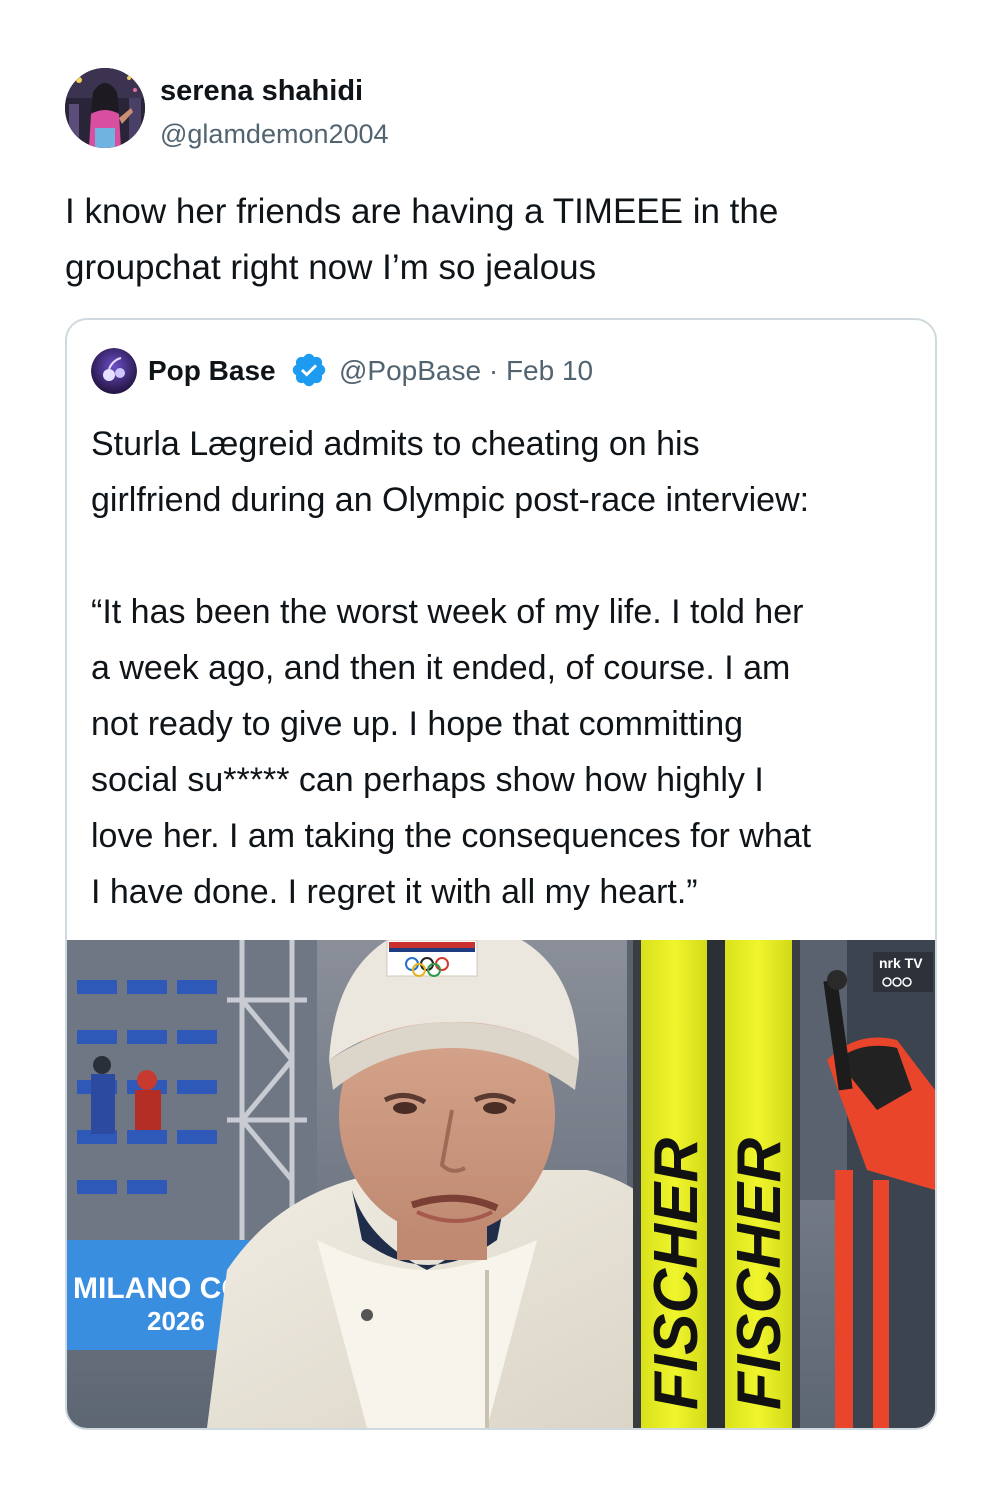  I want to click on broadcaster-logo: nrk TV, so click(901, 963).